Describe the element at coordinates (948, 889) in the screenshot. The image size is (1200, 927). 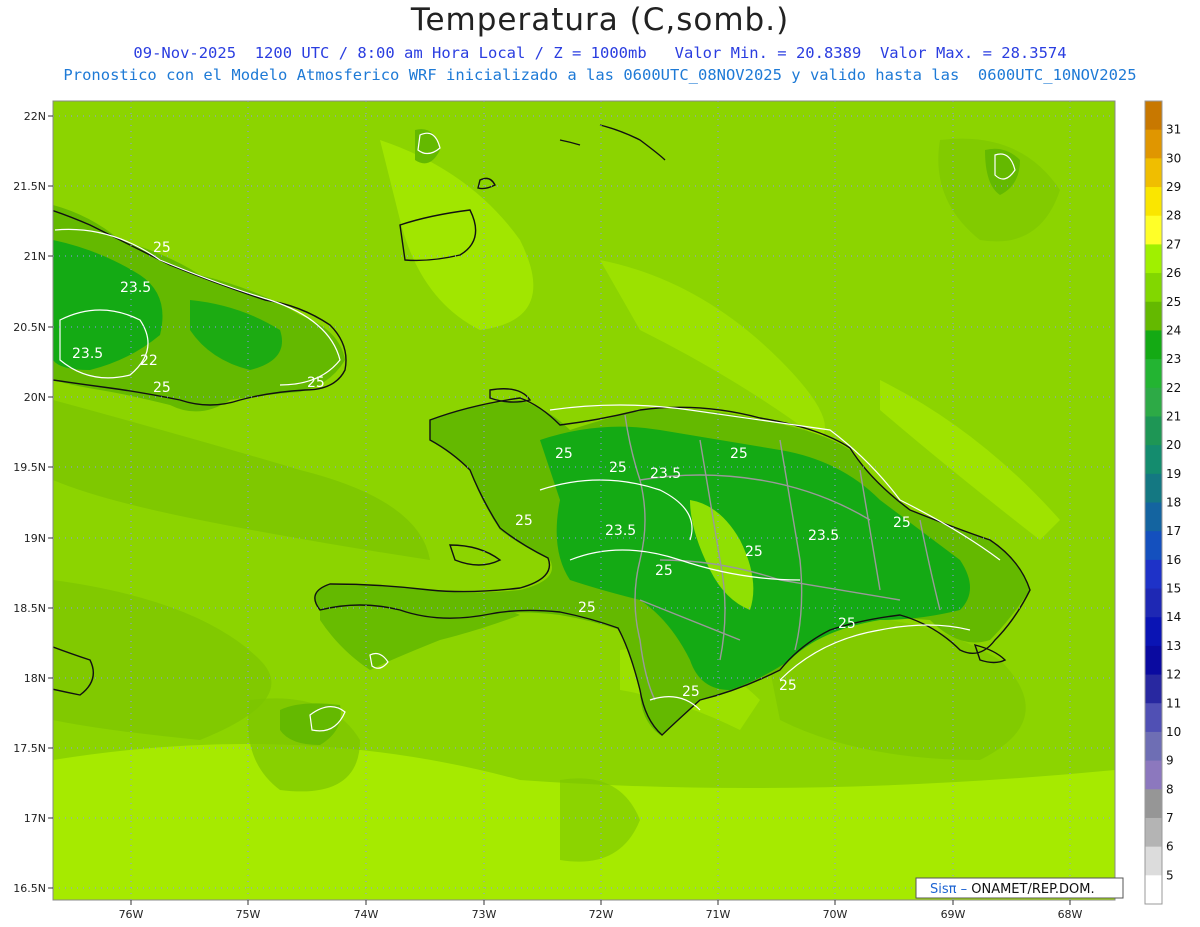
I see `credit-brand: Sisπ –` at that location.